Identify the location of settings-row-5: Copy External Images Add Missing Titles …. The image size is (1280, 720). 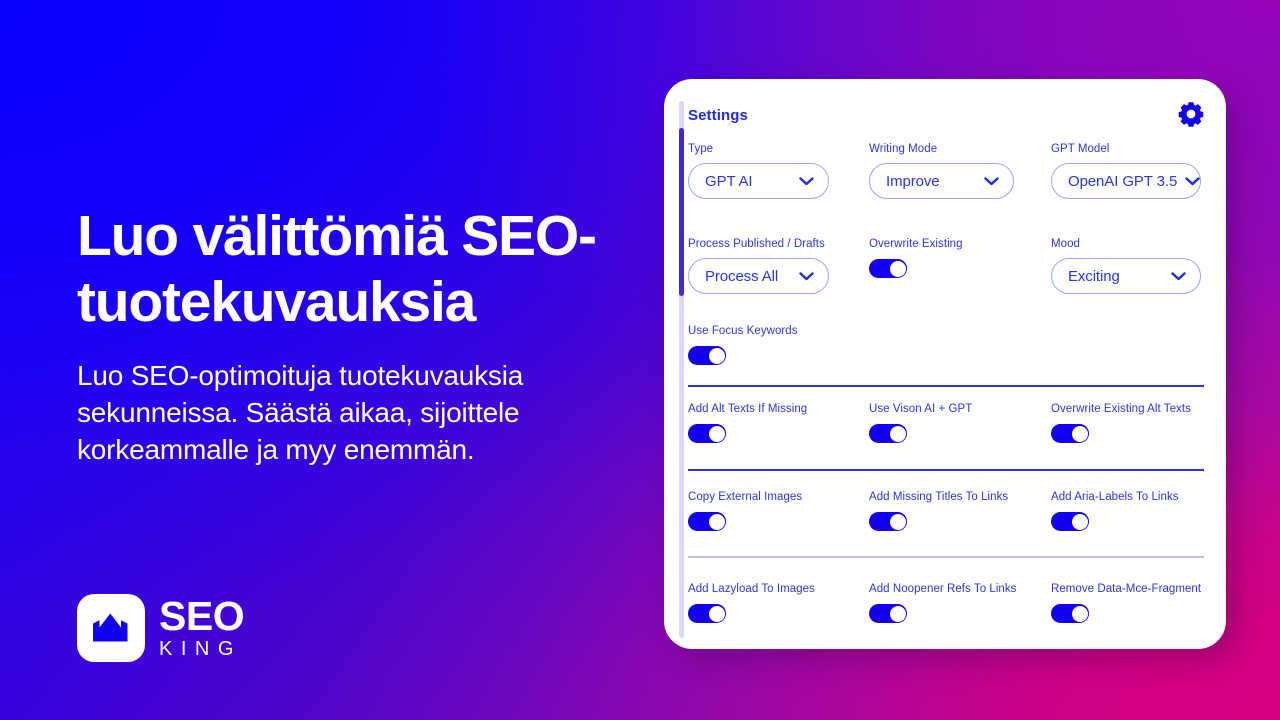
(948, 511).